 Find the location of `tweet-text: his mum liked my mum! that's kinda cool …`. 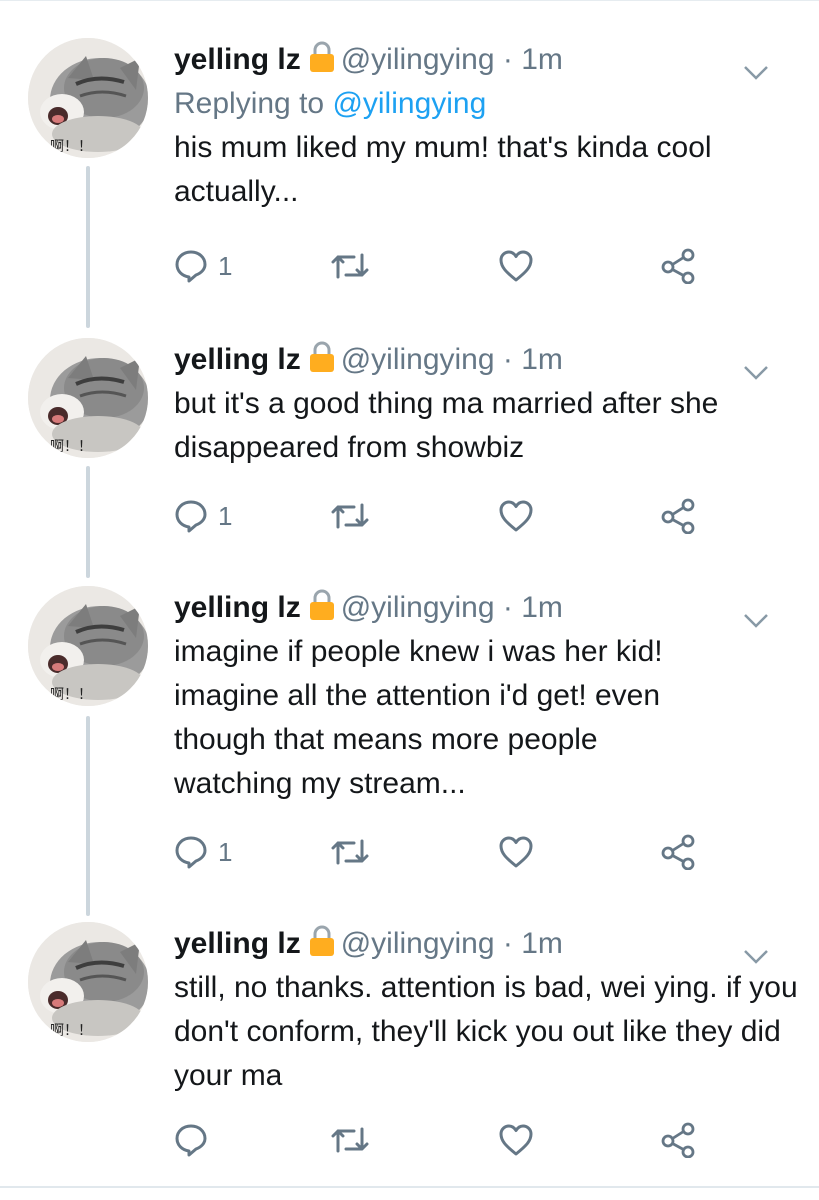

tweet-text: his mum liked my mum! that's kinda cool … is located at coordinates (443, 169).